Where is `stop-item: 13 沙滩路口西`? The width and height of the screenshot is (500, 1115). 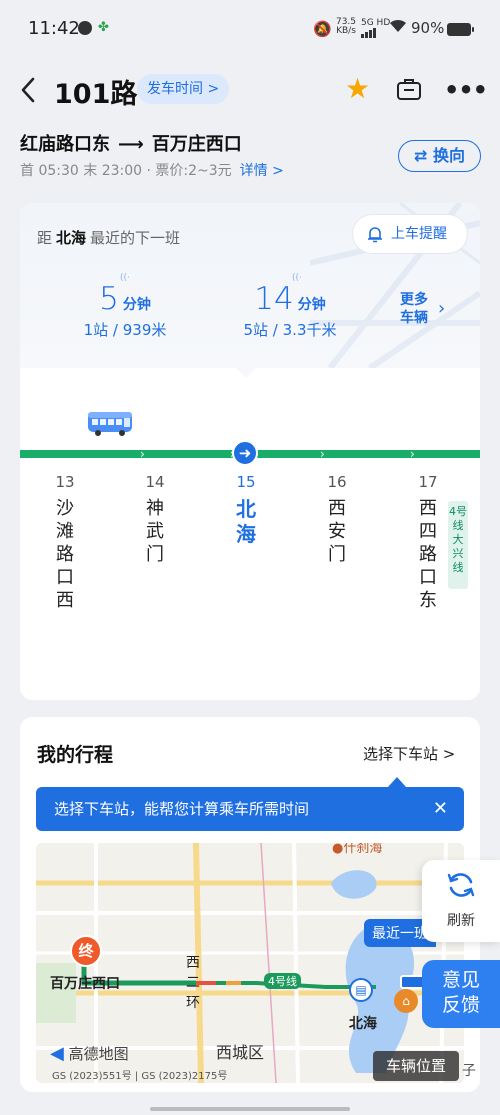 stop-item: 13 沙滩路口西 is located at coordinates (65, 542).